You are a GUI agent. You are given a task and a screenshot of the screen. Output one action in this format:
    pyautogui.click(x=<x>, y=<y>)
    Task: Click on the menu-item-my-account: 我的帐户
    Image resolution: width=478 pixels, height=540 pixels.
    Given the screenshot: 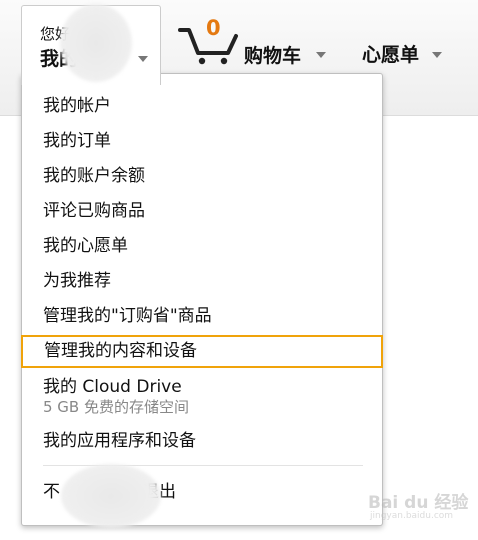 What is the action you would take?
    pyautogui.click(x=77, y=106)
    